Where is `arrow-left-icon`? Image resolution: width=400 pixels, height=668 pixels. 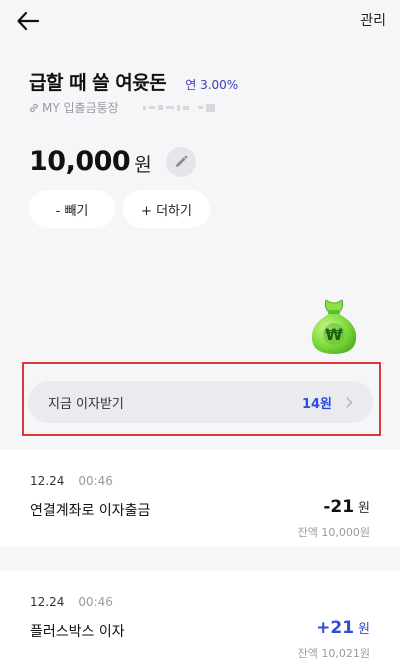 arrow-left-icon is located at coordinates (28, 21).